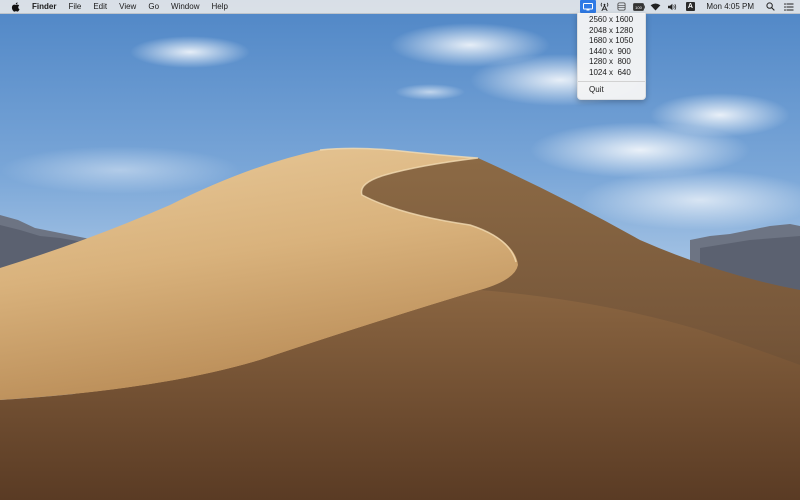 The image size is (800, 500). What do you see at coordinates (621, 6) in the screenshot?
I see `vpn-icon` at bounding box center [621, 6].